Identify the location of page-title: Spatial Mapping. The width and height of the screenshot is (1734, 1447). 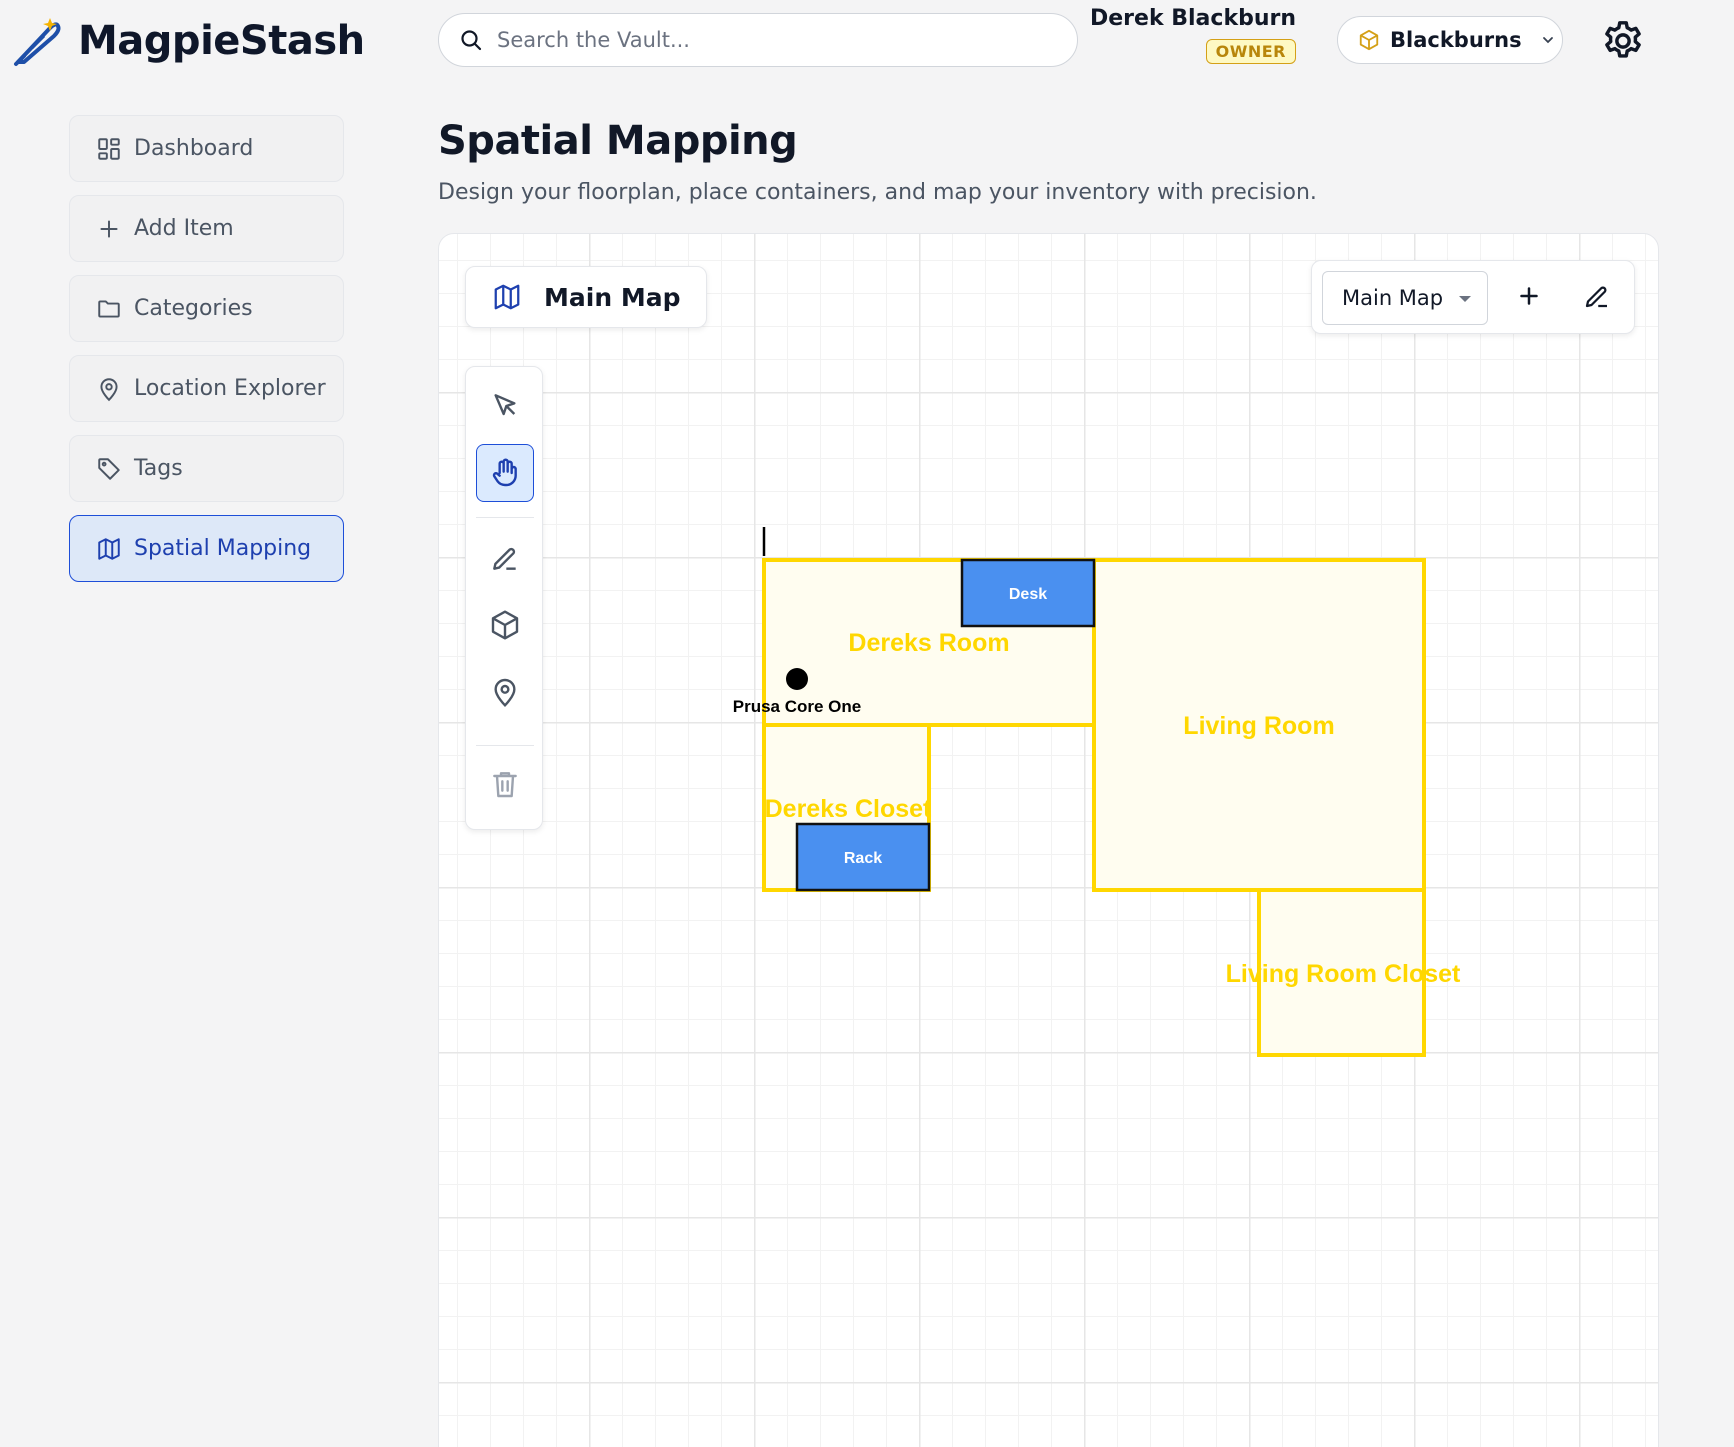
(618, 141).